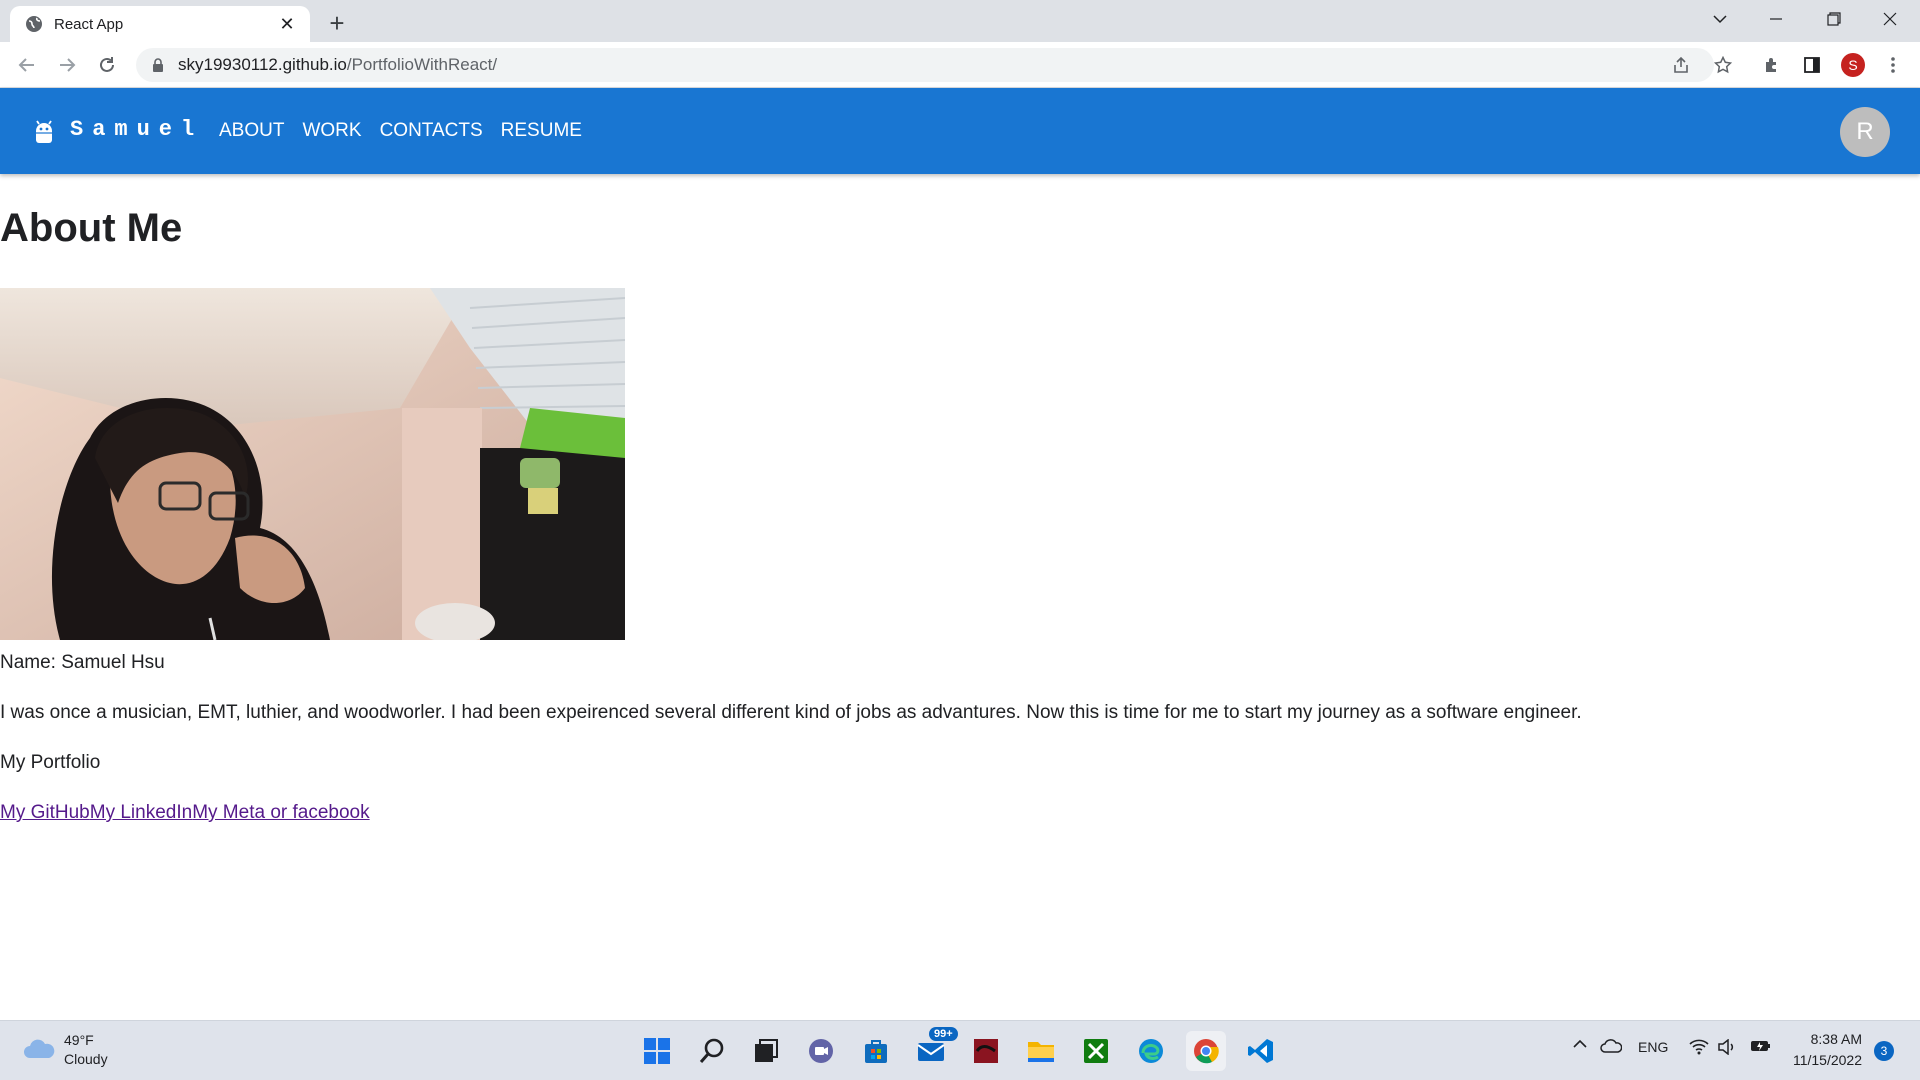  Describe the element at coordinates (262, 64) in the screenshot. I see `url-host: sky19930112.github.io` at that location.